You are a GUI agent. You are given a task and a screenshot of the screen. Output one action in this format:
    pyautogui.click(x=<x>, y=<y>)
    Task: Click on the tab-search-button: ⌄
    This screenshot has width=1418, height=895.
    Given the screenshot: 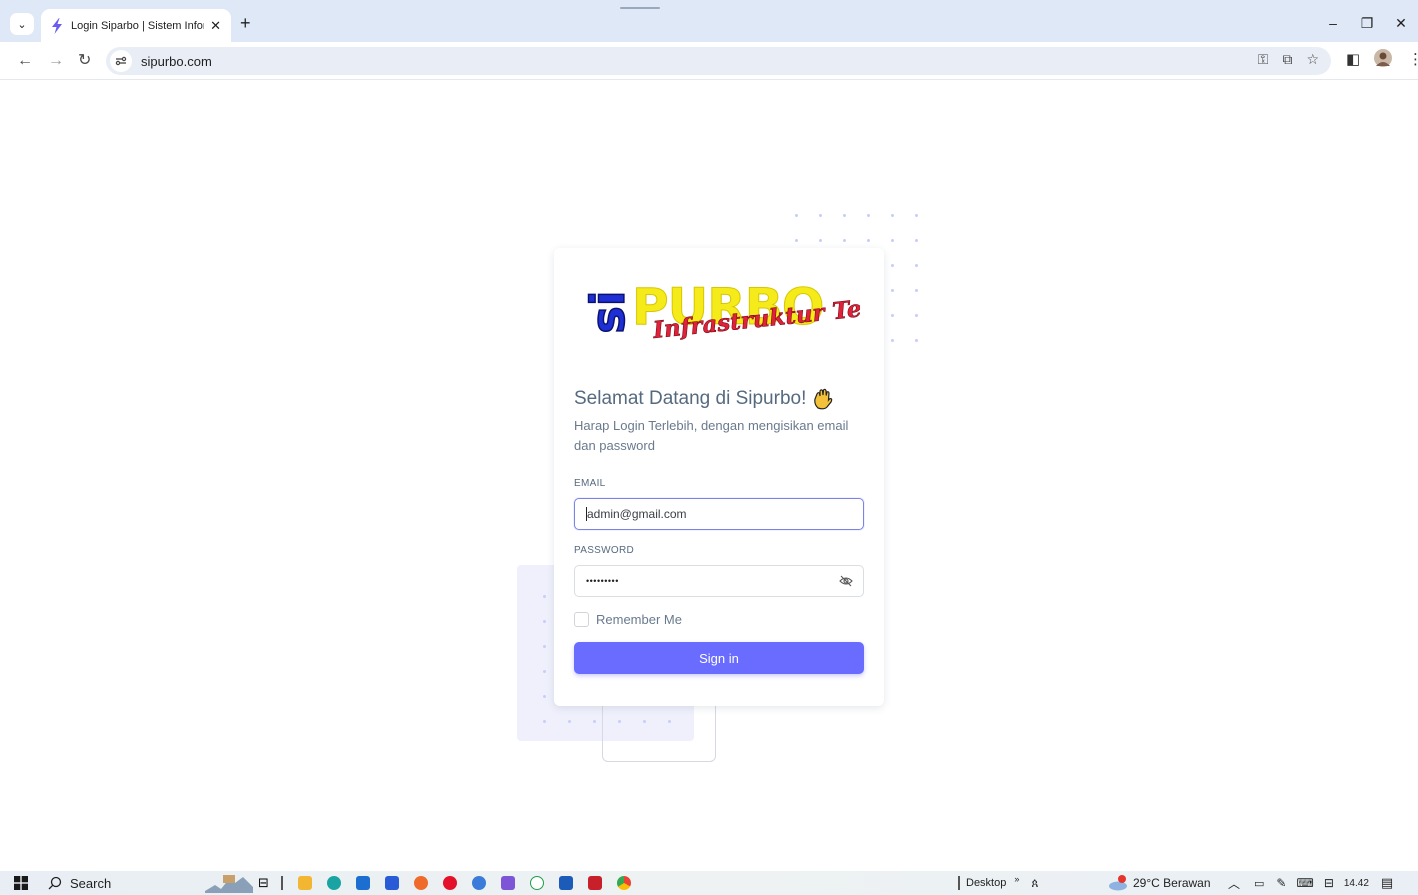 What is the action you would take?
    pyautogui.click(x=22, y=24)
    